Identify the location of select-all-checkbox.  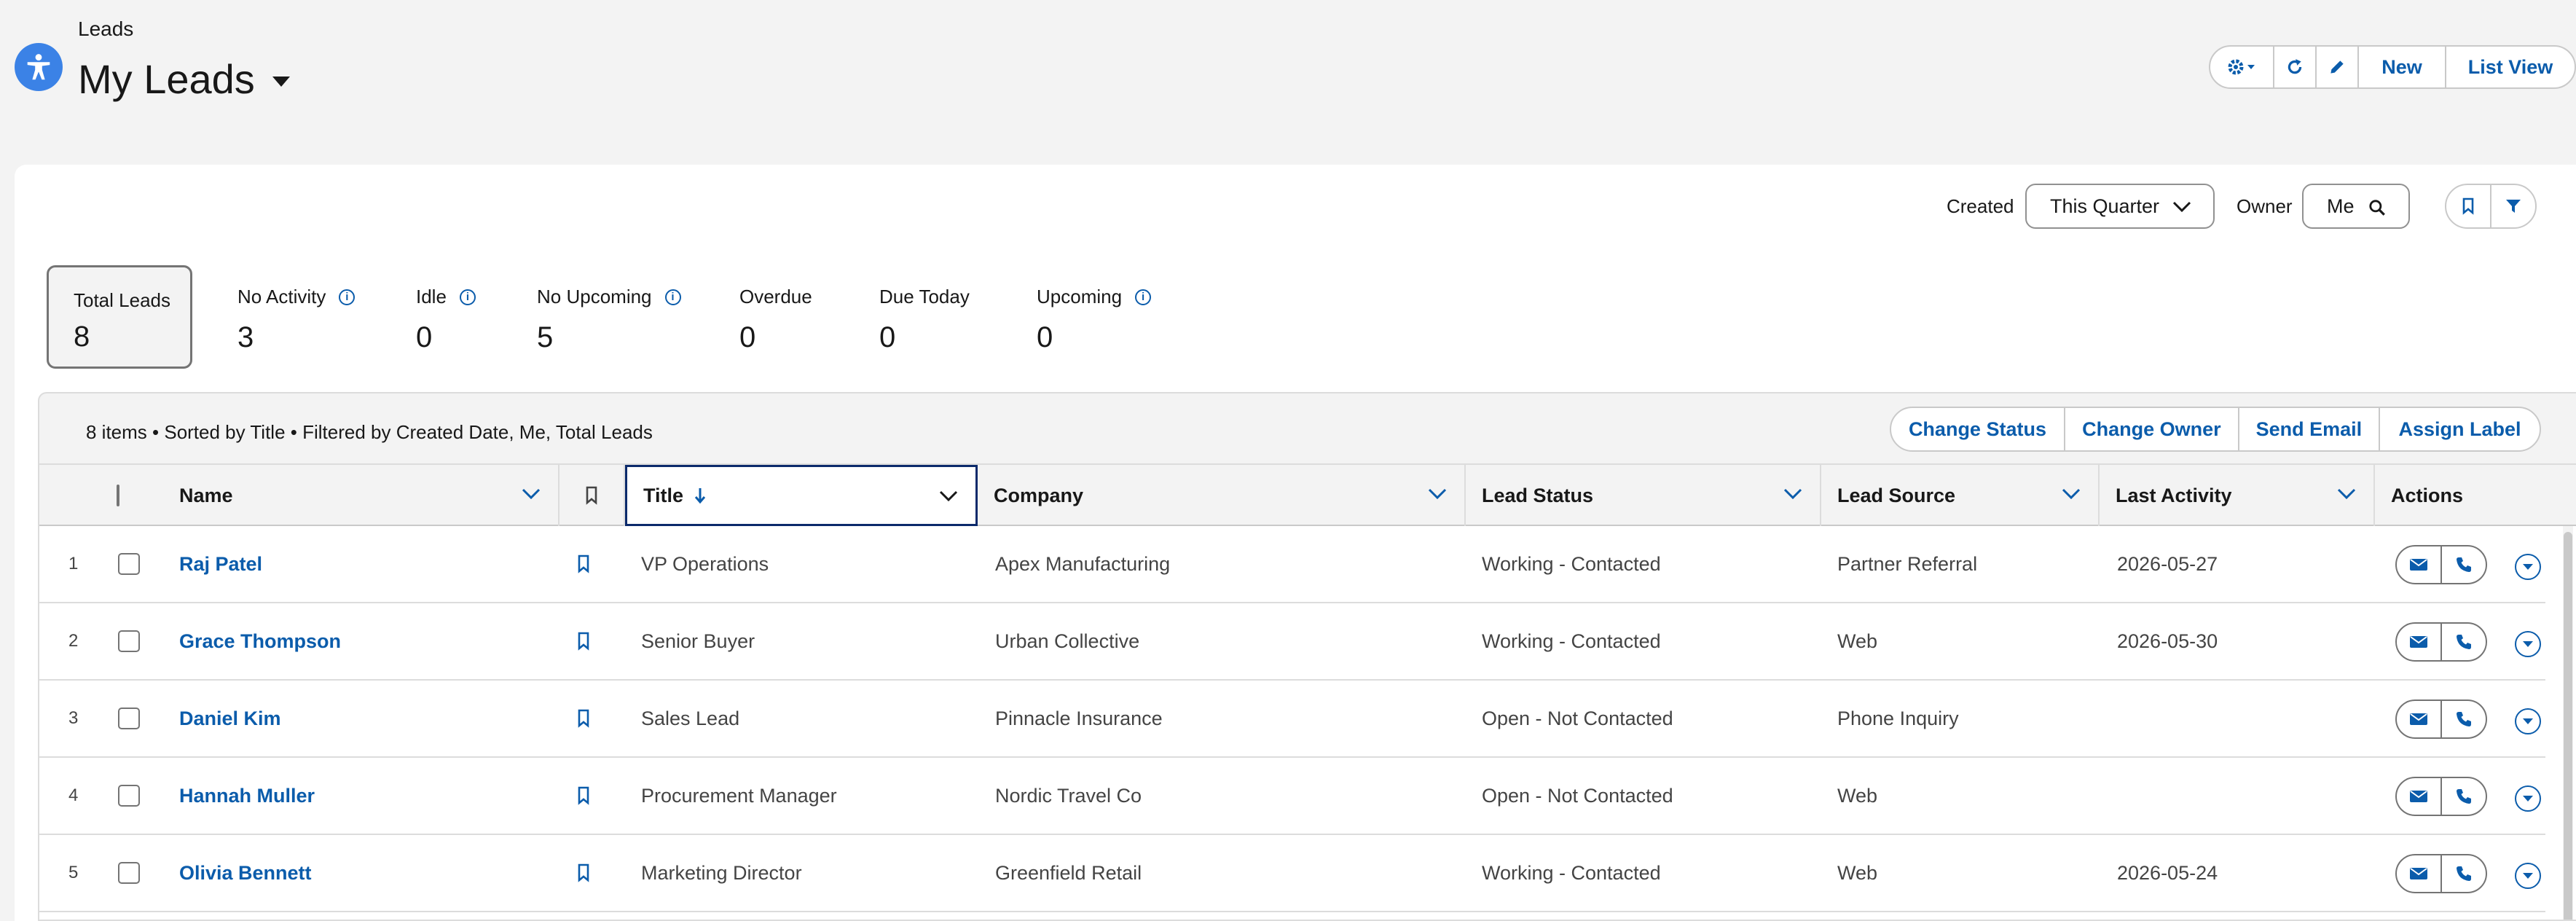
(118, 495).